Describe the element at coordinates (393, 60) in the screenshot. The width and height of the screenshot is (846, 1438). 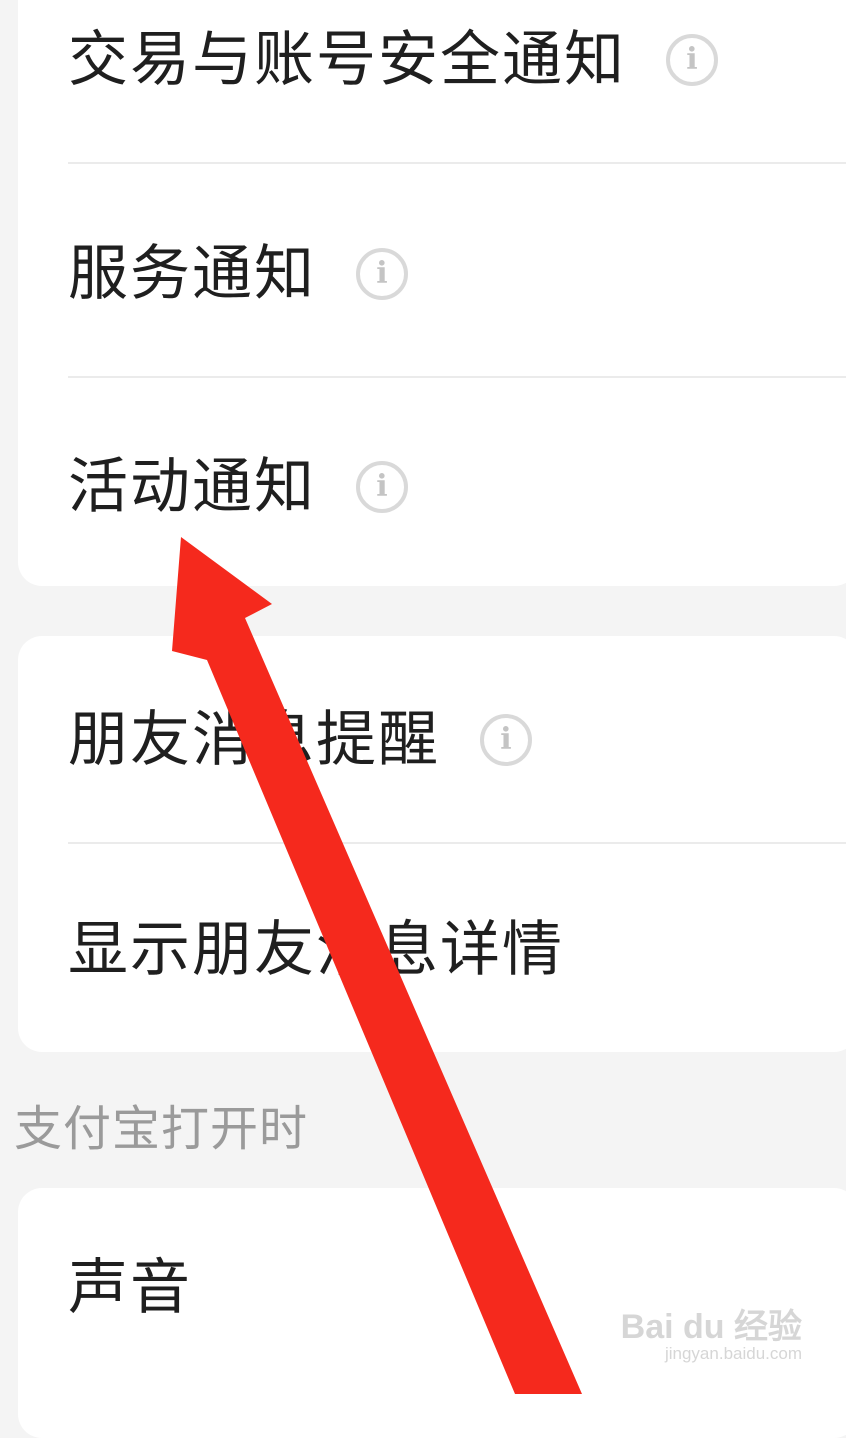
I see `setting-row-trade-account-security: 交易与账号安全通知 i` at that location.